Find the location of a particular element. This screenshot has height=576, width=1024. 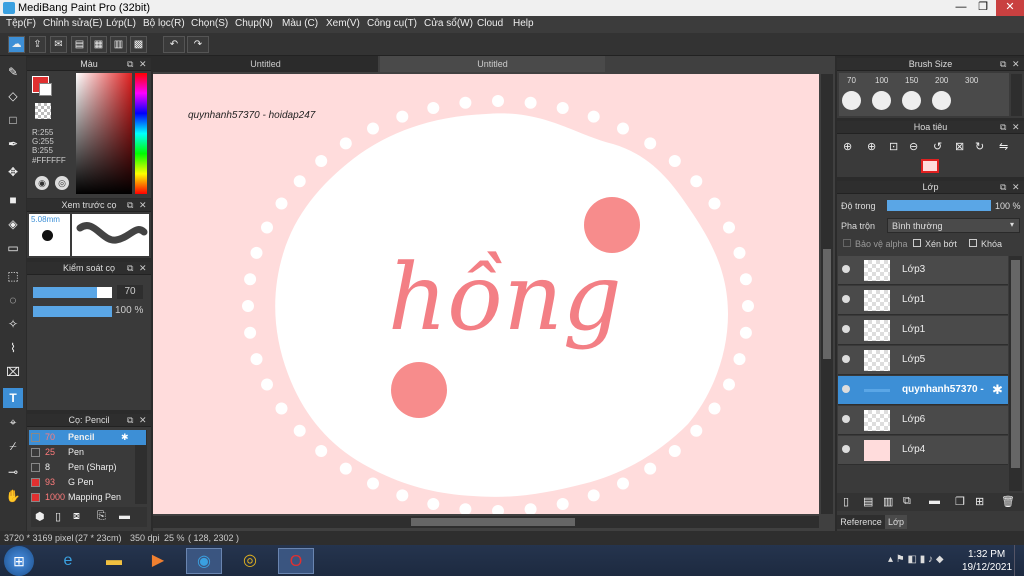

eyedropper-icon: ⊸ is located at coordinates (13, 472).